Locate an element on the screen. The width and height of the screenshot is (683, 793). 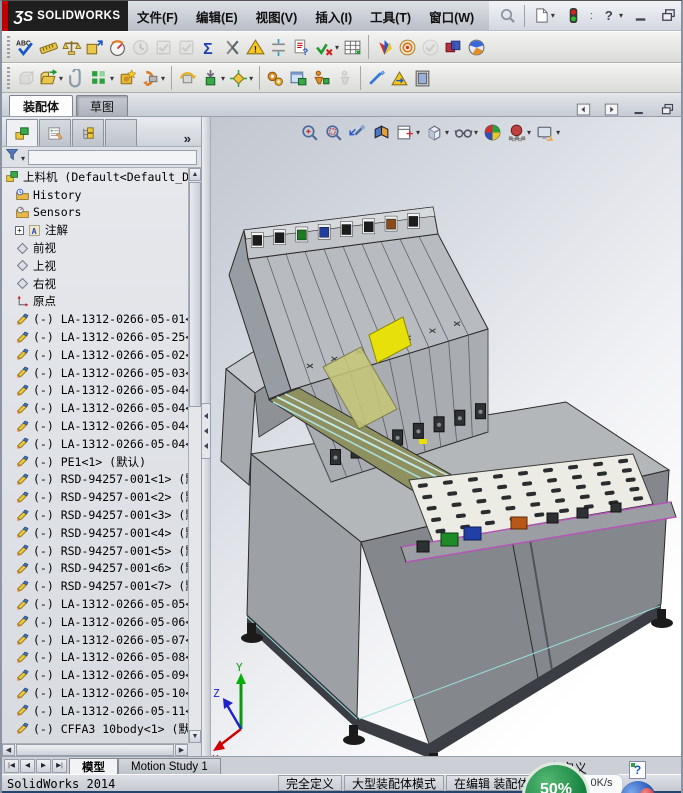
tree-item-16: (-) PE1<1> (默认) is located at coordinates (95, 462).